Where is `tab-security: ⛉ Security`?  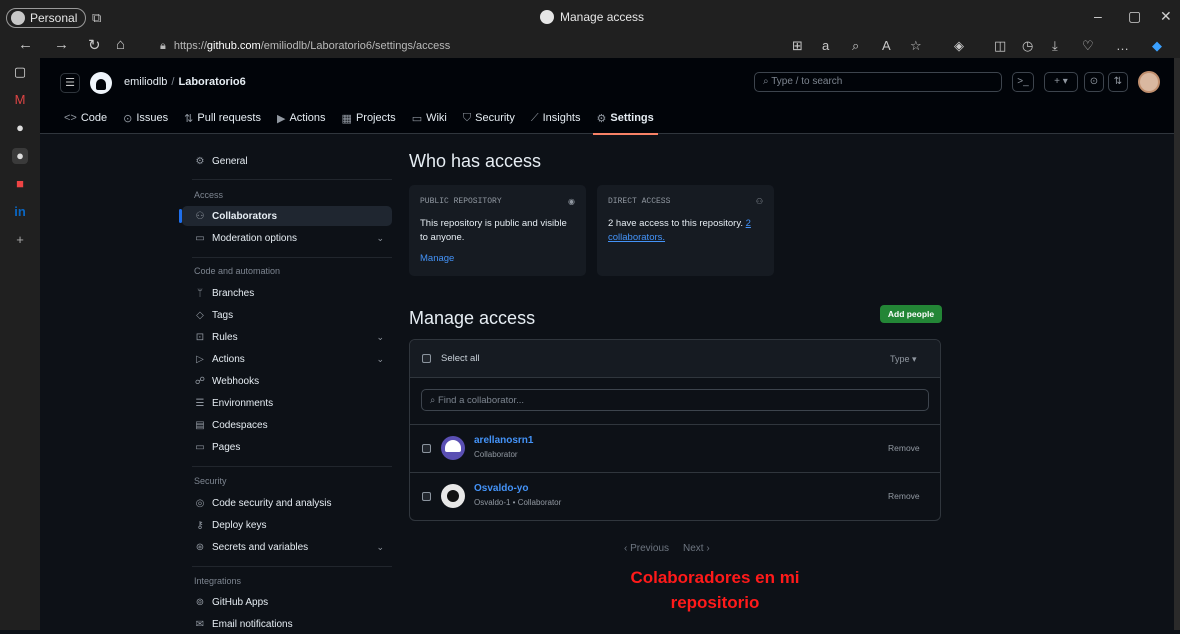
tab-security: ⛉ Security is located at coordinates (489, 118).